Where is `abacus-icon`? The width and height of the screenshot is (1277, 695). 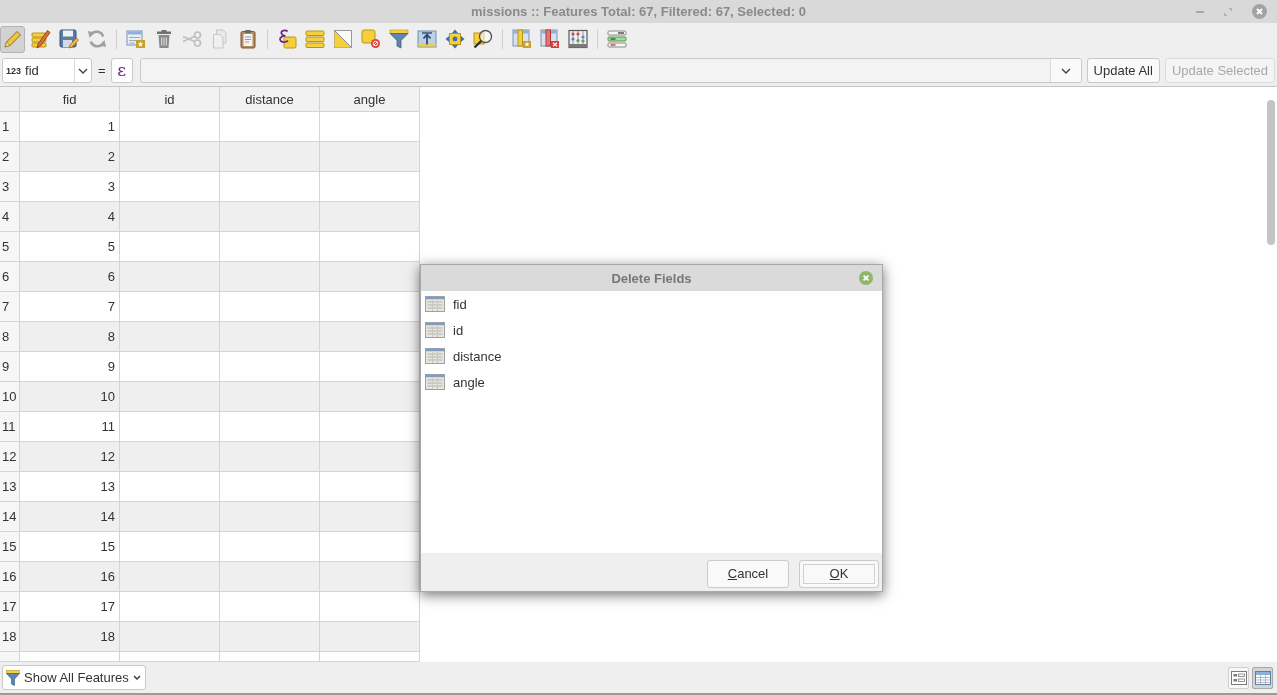 abacus-icon is located at coordinates (577, 39).